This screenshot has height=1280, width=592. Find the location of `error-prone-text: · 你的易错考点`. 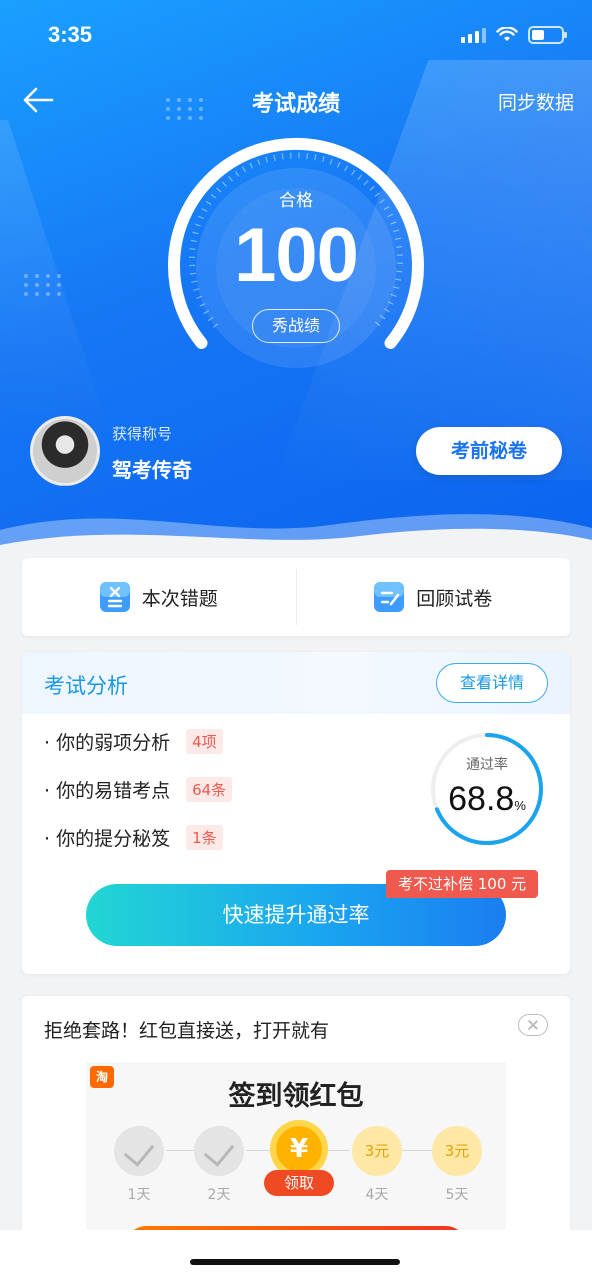

error-prone-text: · 你的易错考点 is located at coordinates (107, 791).